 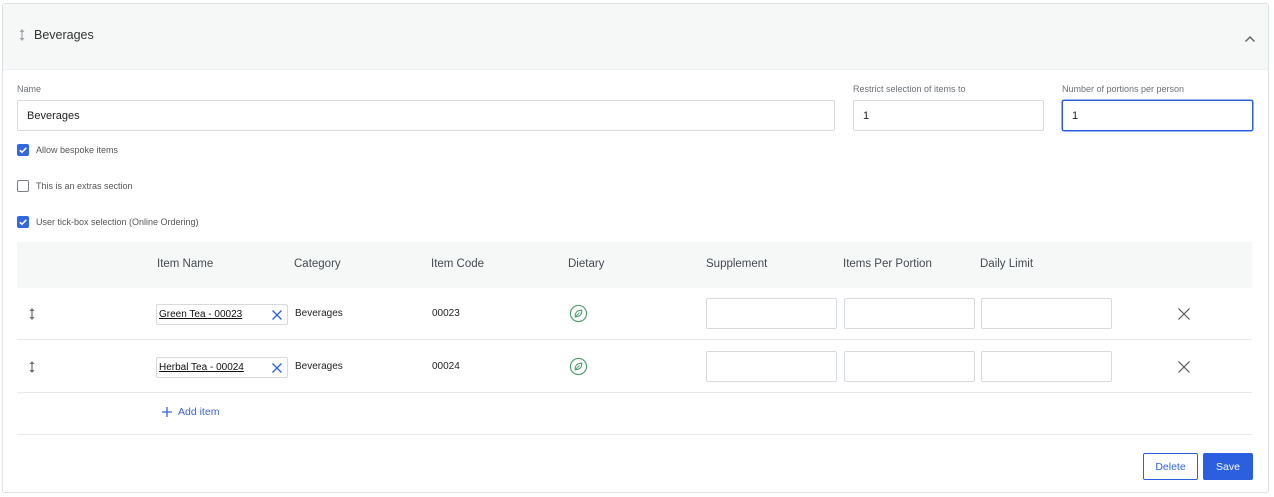 What do you see at coordinates (1228, 466) in the screenshot?
I see `save-button: Save` at bounding box center [1228, 466].